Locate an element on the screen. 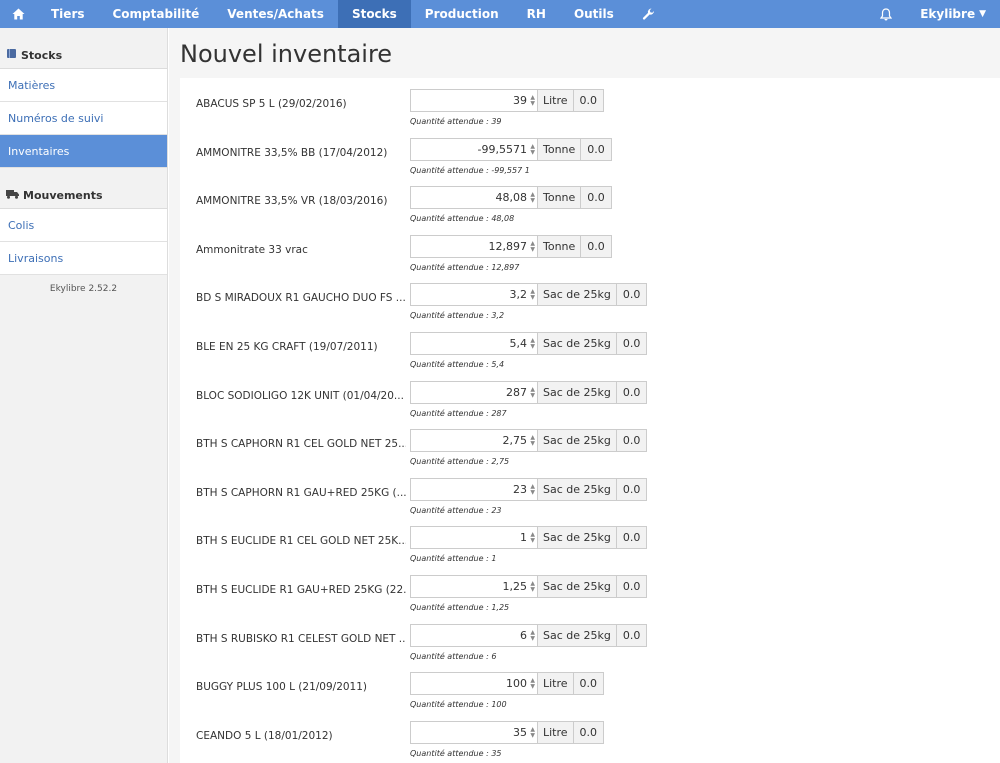 The image size is (1000, 763). quantity-input: 48,08 ▲ ▼ is located at coordinates (474, 198).